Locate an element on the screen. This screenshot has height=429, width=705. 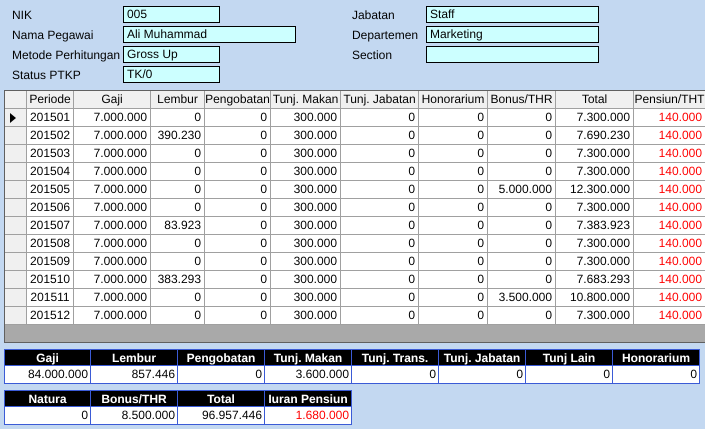
row-selector is located at coordinates (16, 118).